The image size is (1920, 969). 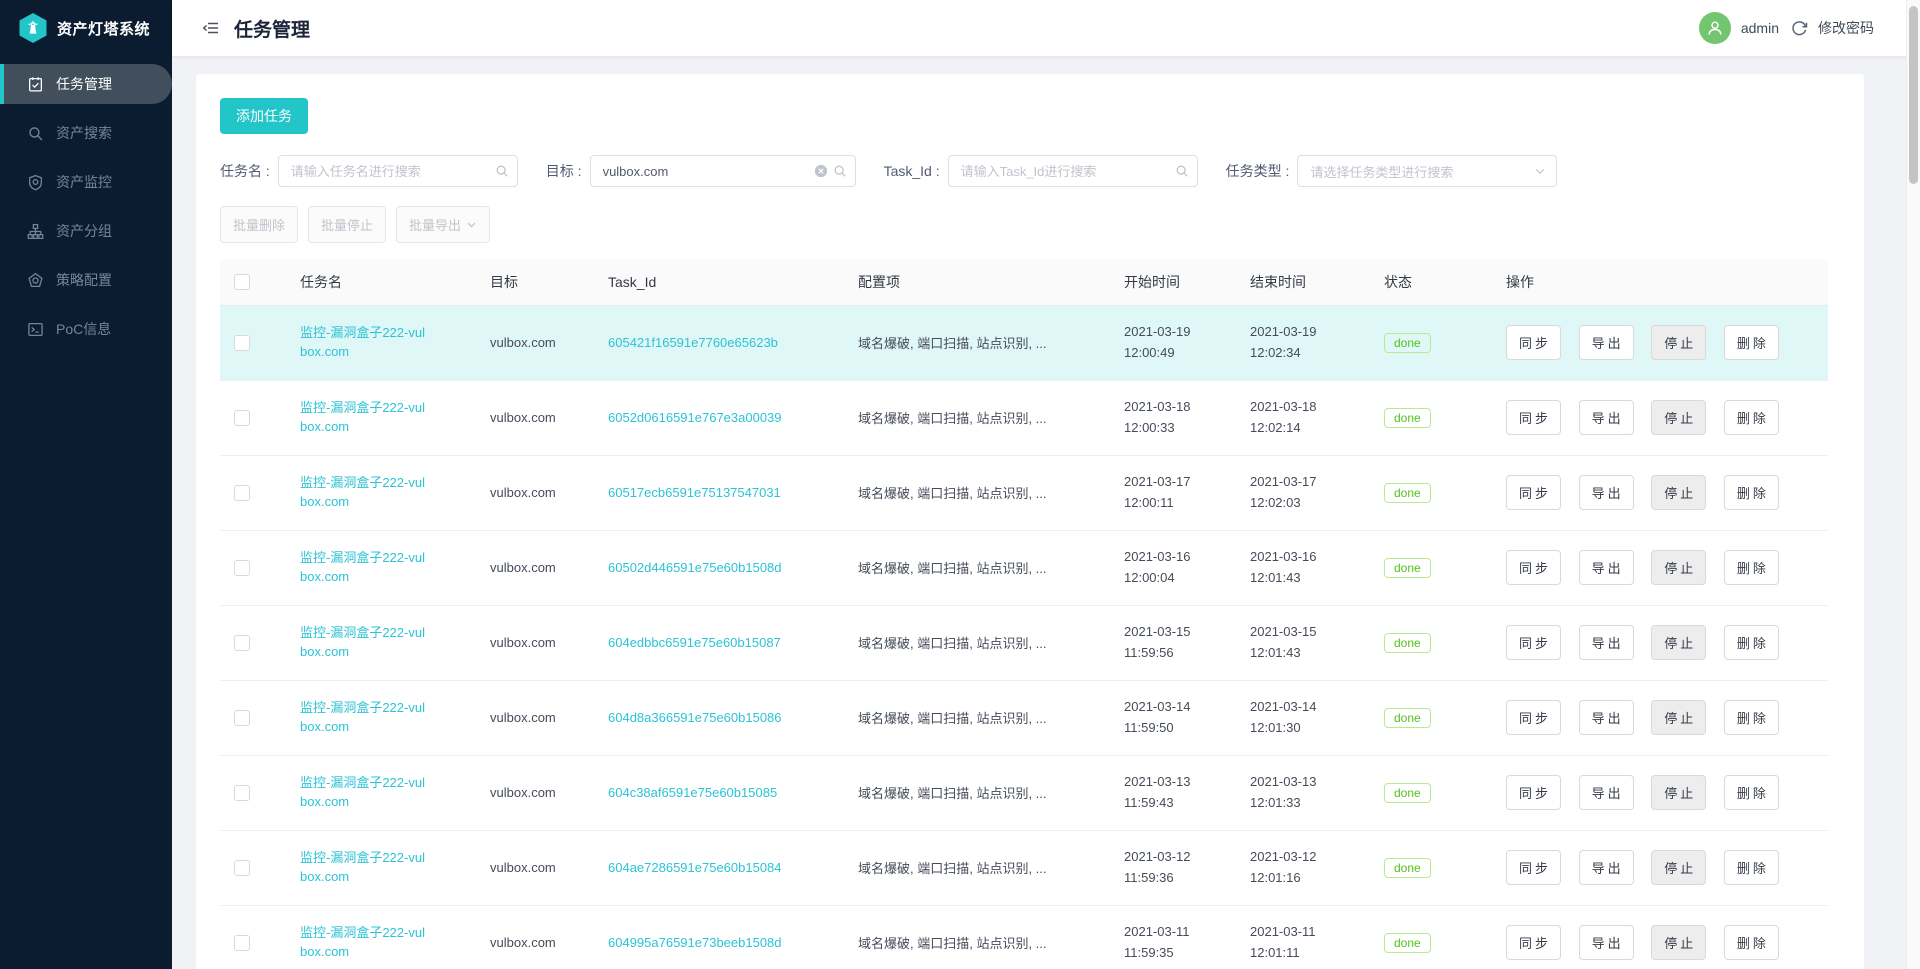 What do you see at coordinates (1149, 652) in the screenshot?
I see `start-time: 11:59:56` at bounding box center [1149, 652].